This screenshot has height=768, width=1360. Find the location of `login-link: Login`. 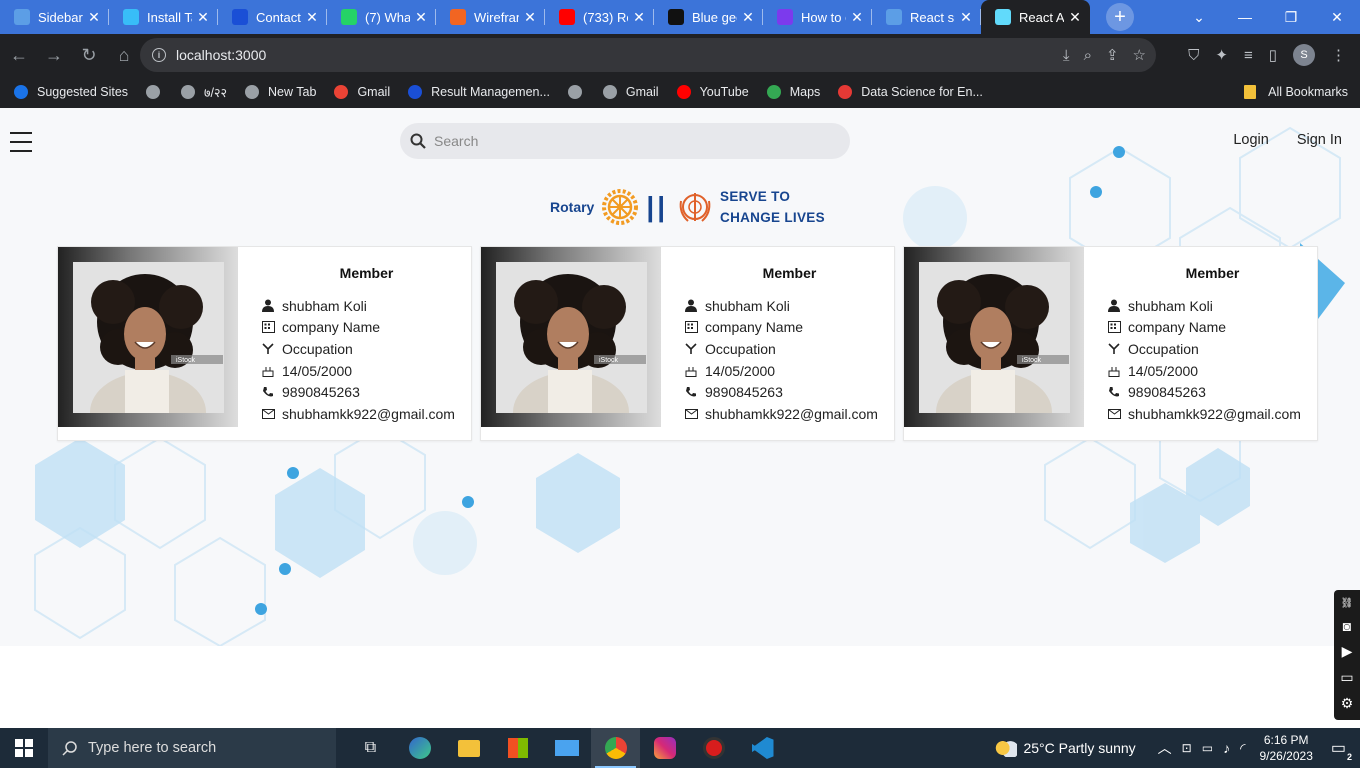

login-link: Login is located at coordinates (1250, 140).